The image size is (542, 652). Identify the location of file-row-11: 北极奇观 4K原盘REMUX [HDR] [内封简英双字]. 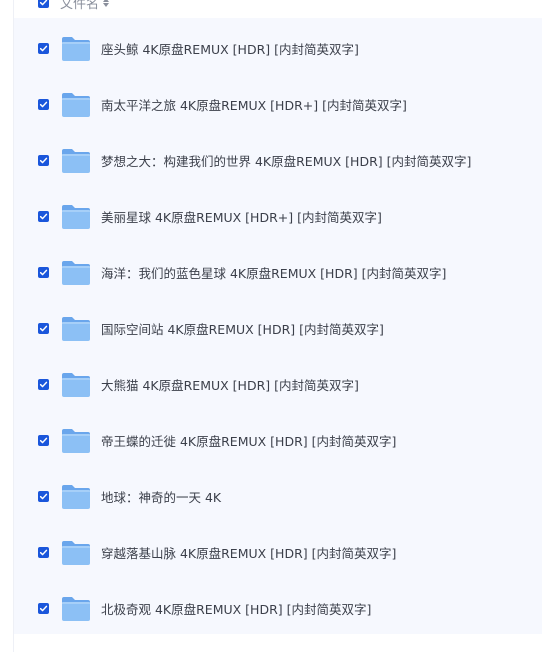
(278, 608).